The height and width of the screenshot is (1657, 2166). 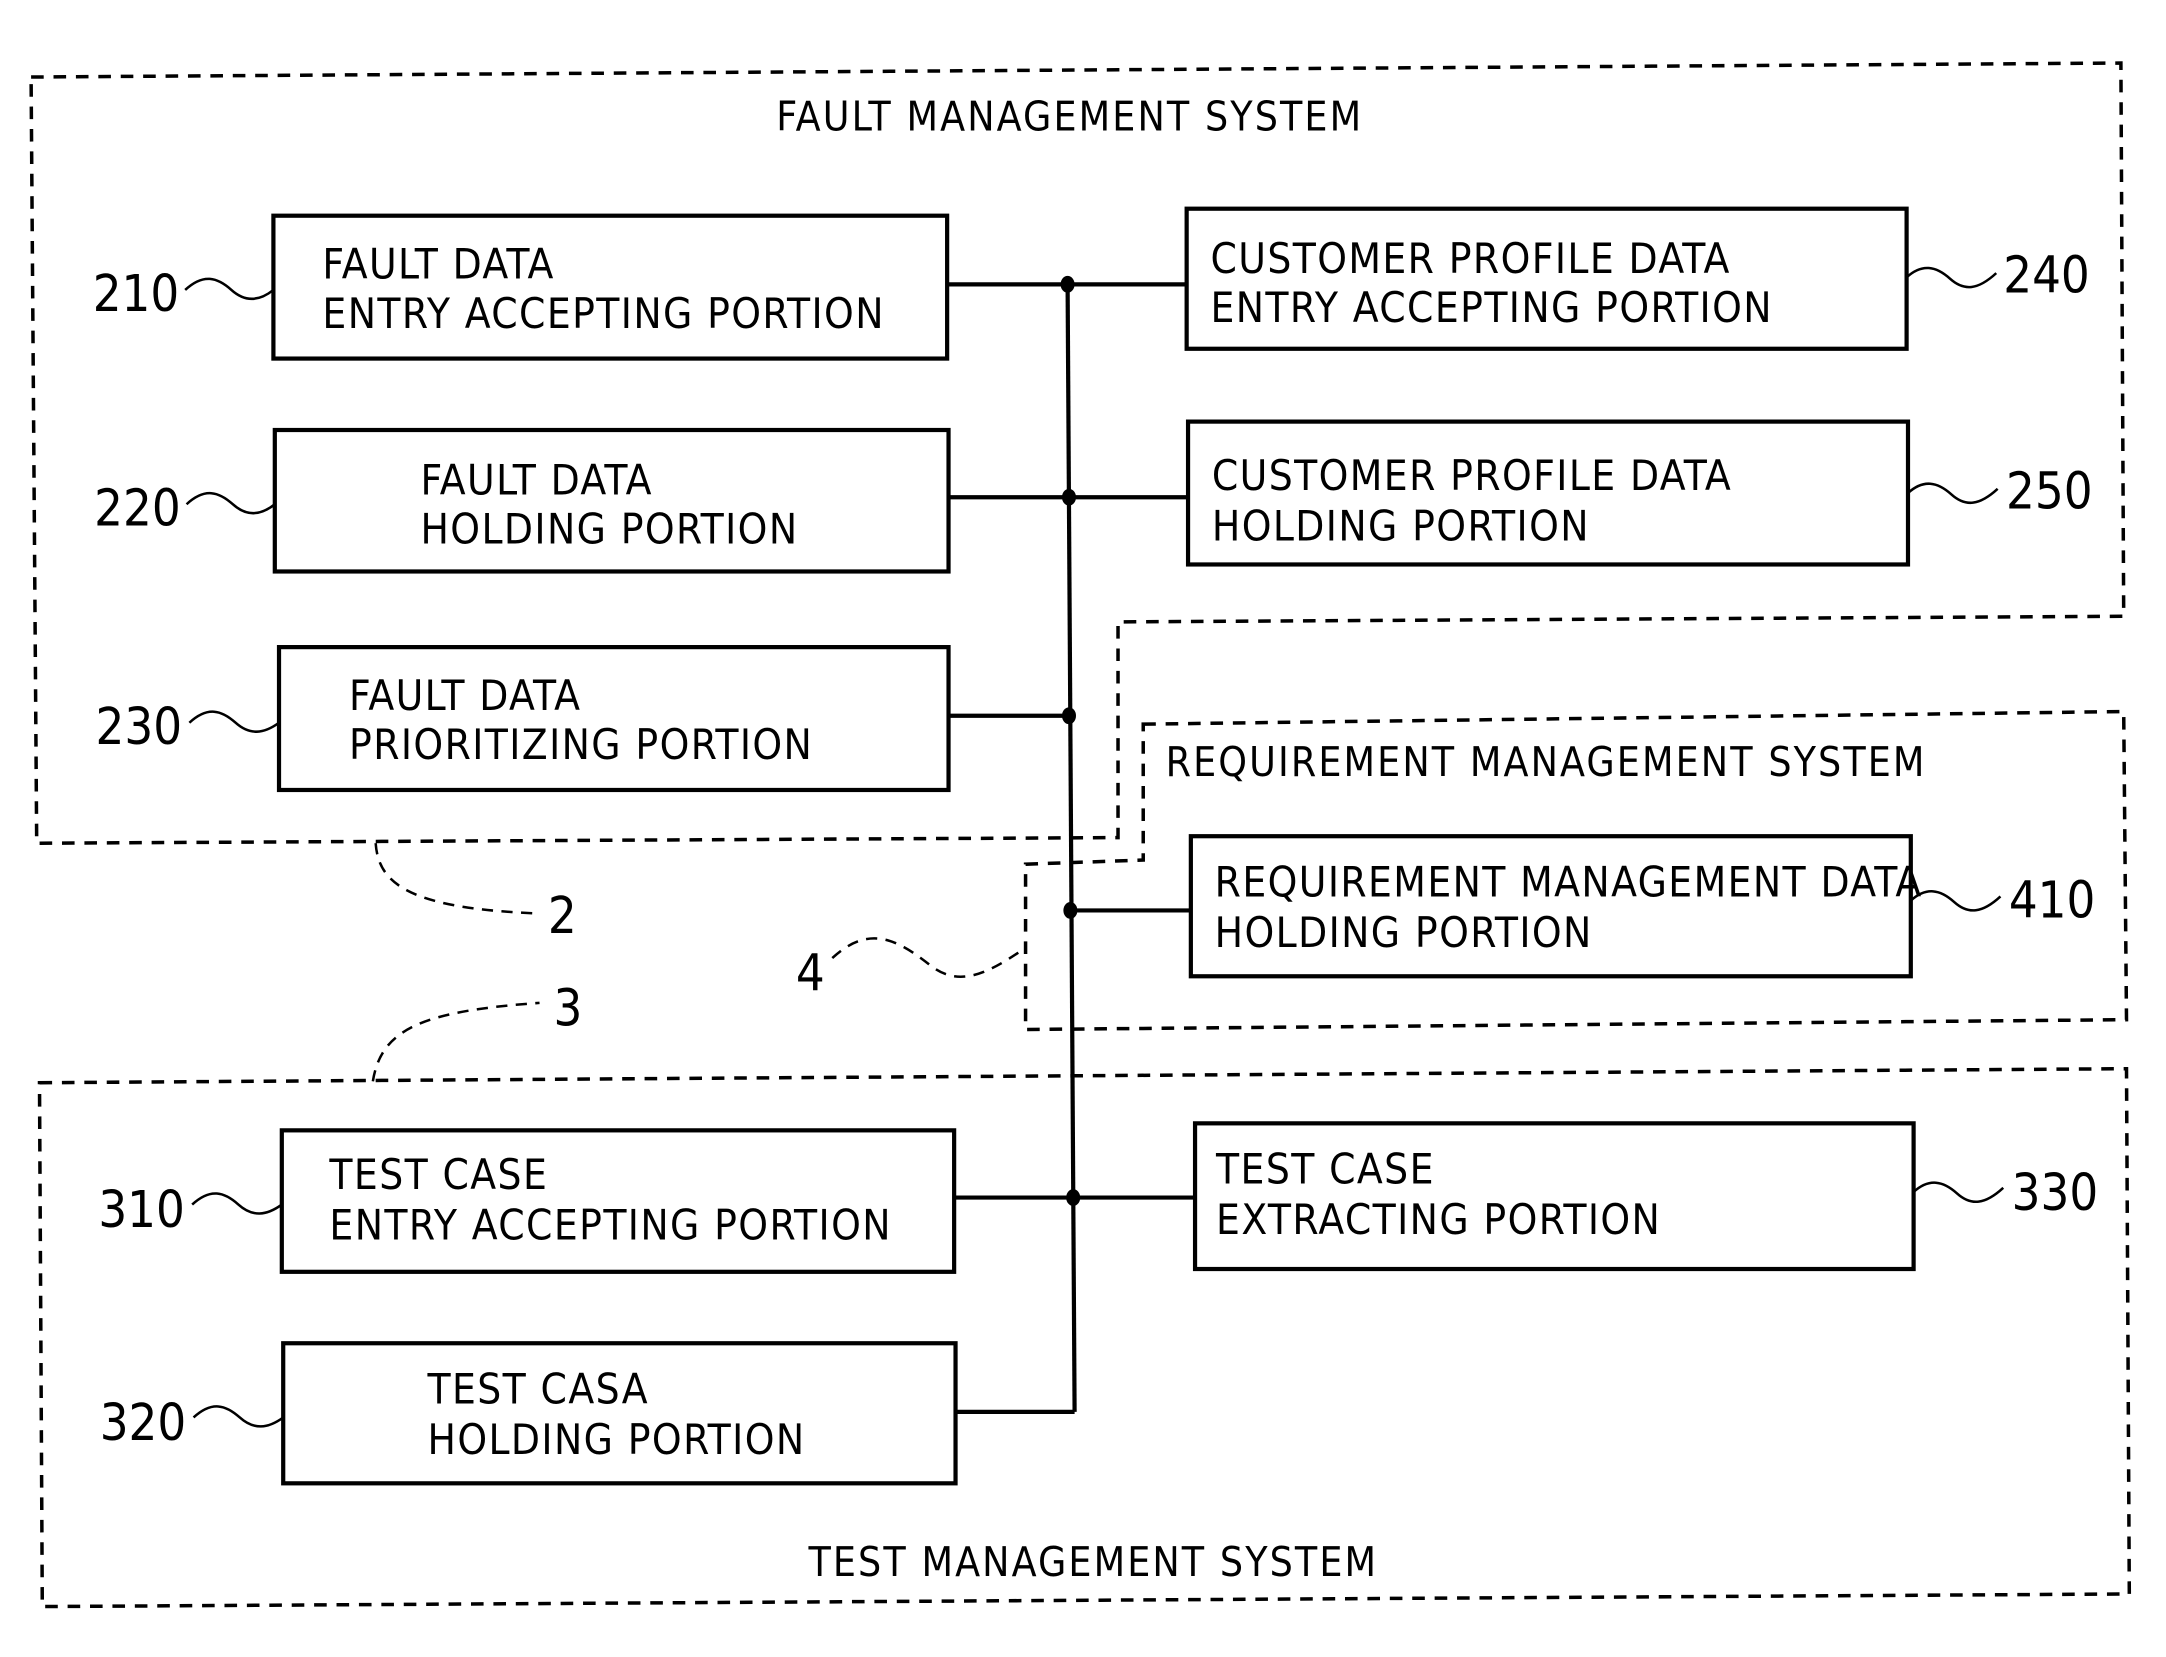 I want to click on block-fault-data-holding-portion: FAULT DATA HOLDING PORTION, so click(x=611, y=500).